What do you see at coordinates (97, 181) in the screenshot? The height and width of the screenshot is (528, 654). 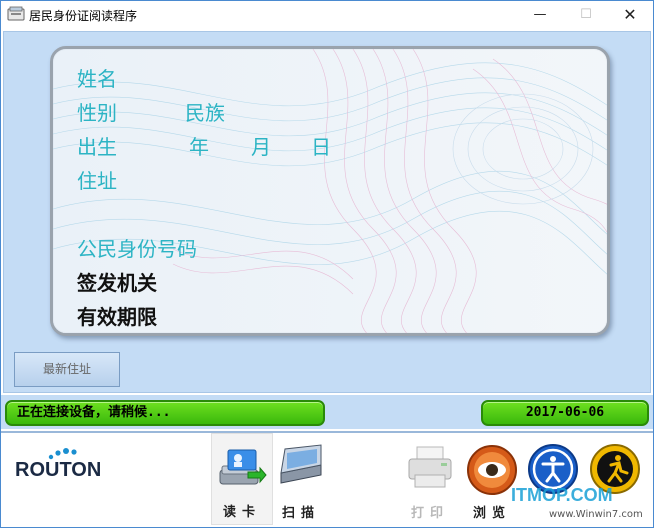 I see `address-label: 住址` at bounding box center [97, 181].